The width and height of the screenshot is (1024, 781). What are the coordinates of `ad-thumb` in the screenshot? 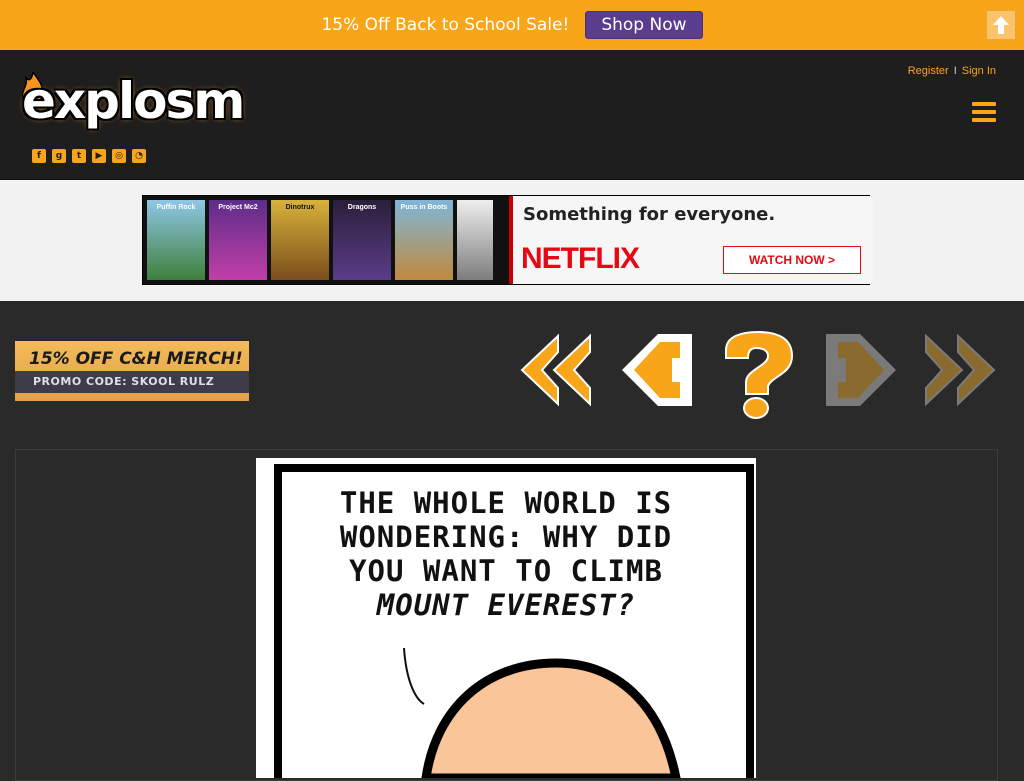 It's located at (475, 240).